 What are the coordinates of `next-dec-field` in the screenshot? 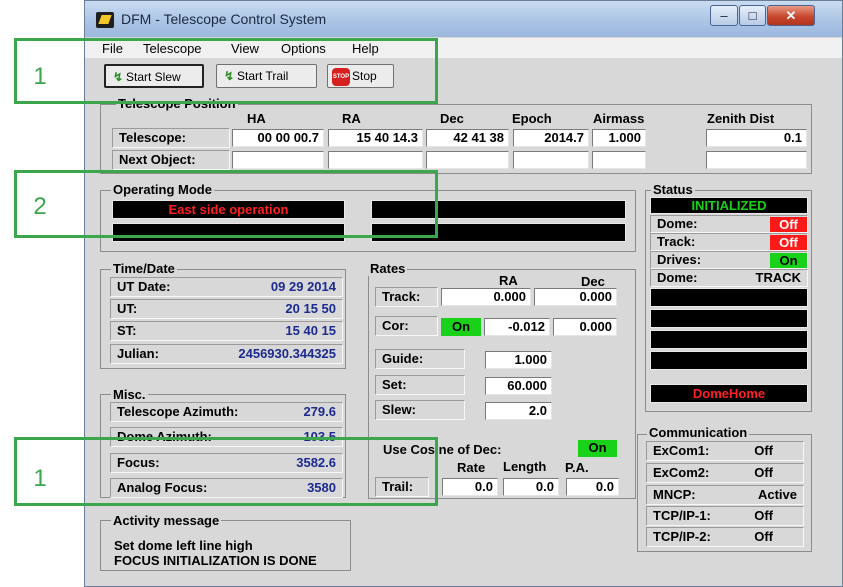 It's located at (467, 160).